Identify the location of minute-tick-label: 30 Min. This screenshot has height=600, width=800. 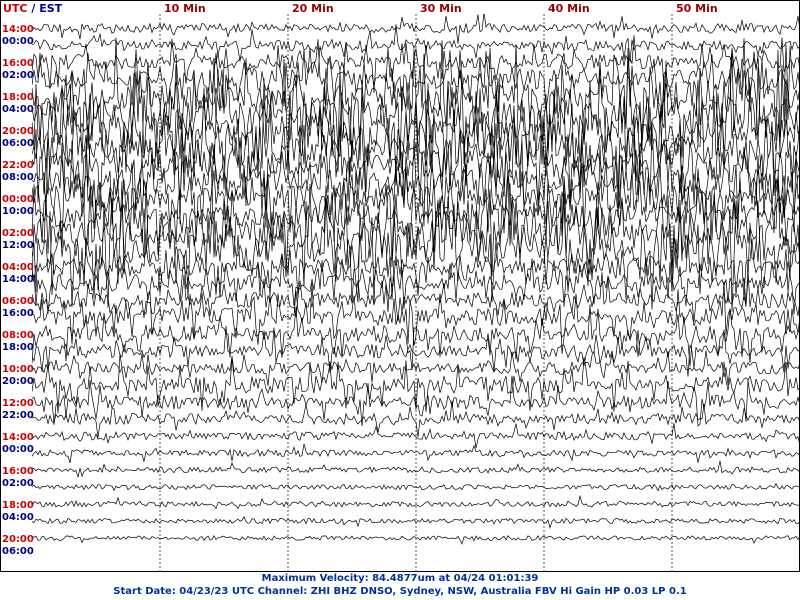
(441, 8).